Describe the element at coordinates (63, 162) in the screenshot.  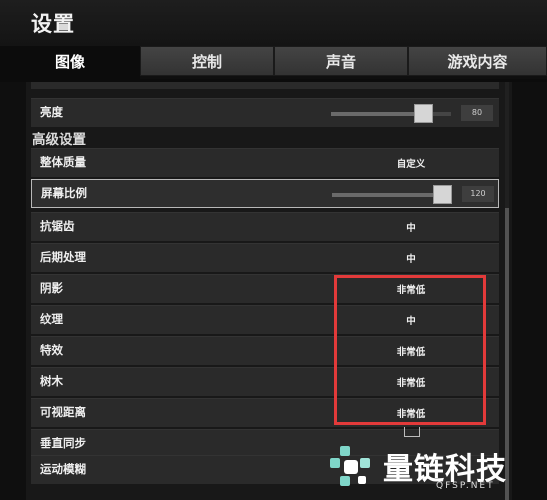
I see `setting-label: 整体质量` at that location.